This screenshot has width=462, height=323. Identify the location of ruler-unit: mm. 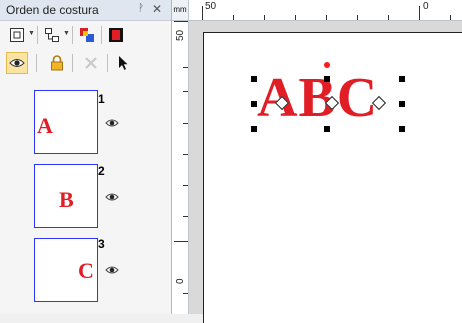
(180, 10).